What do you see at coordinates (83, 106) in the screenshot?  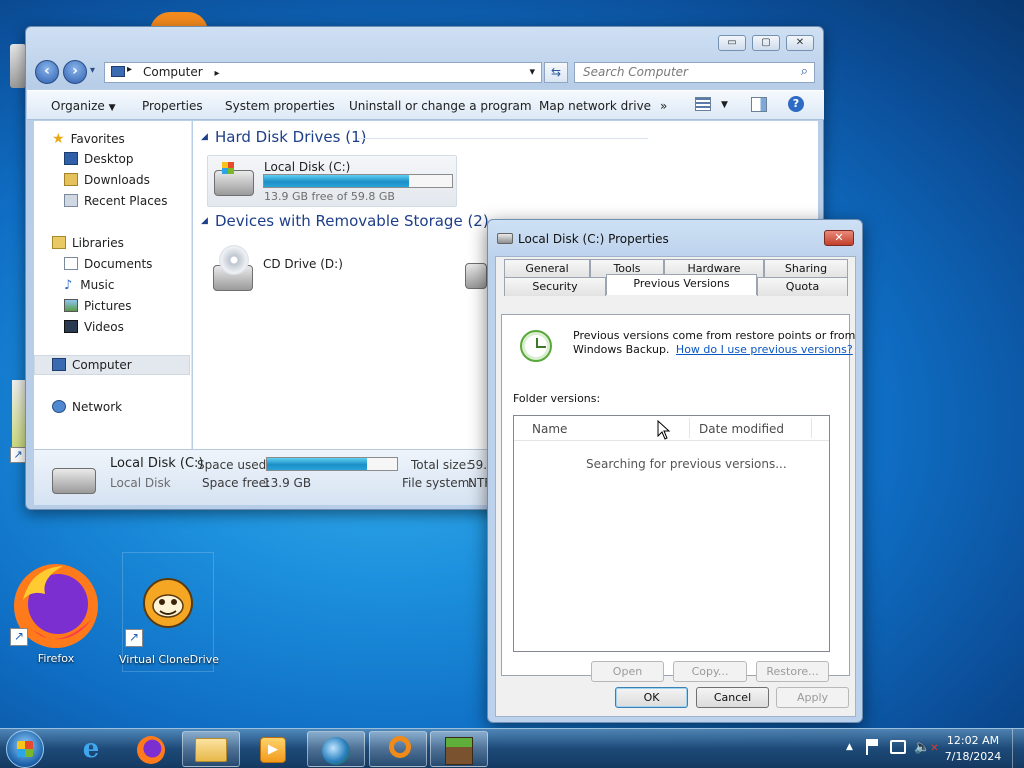 I see `organize-button: Organize ▼` at bounding box center [83, 106].